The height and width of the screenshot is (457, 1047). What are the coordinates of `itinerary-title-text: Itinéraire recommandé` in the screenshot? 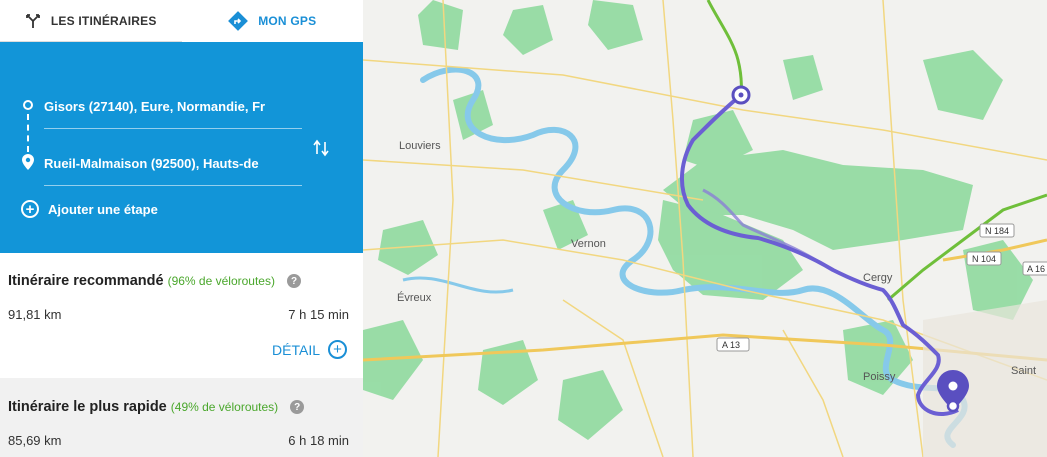 It's located at (86, 281).